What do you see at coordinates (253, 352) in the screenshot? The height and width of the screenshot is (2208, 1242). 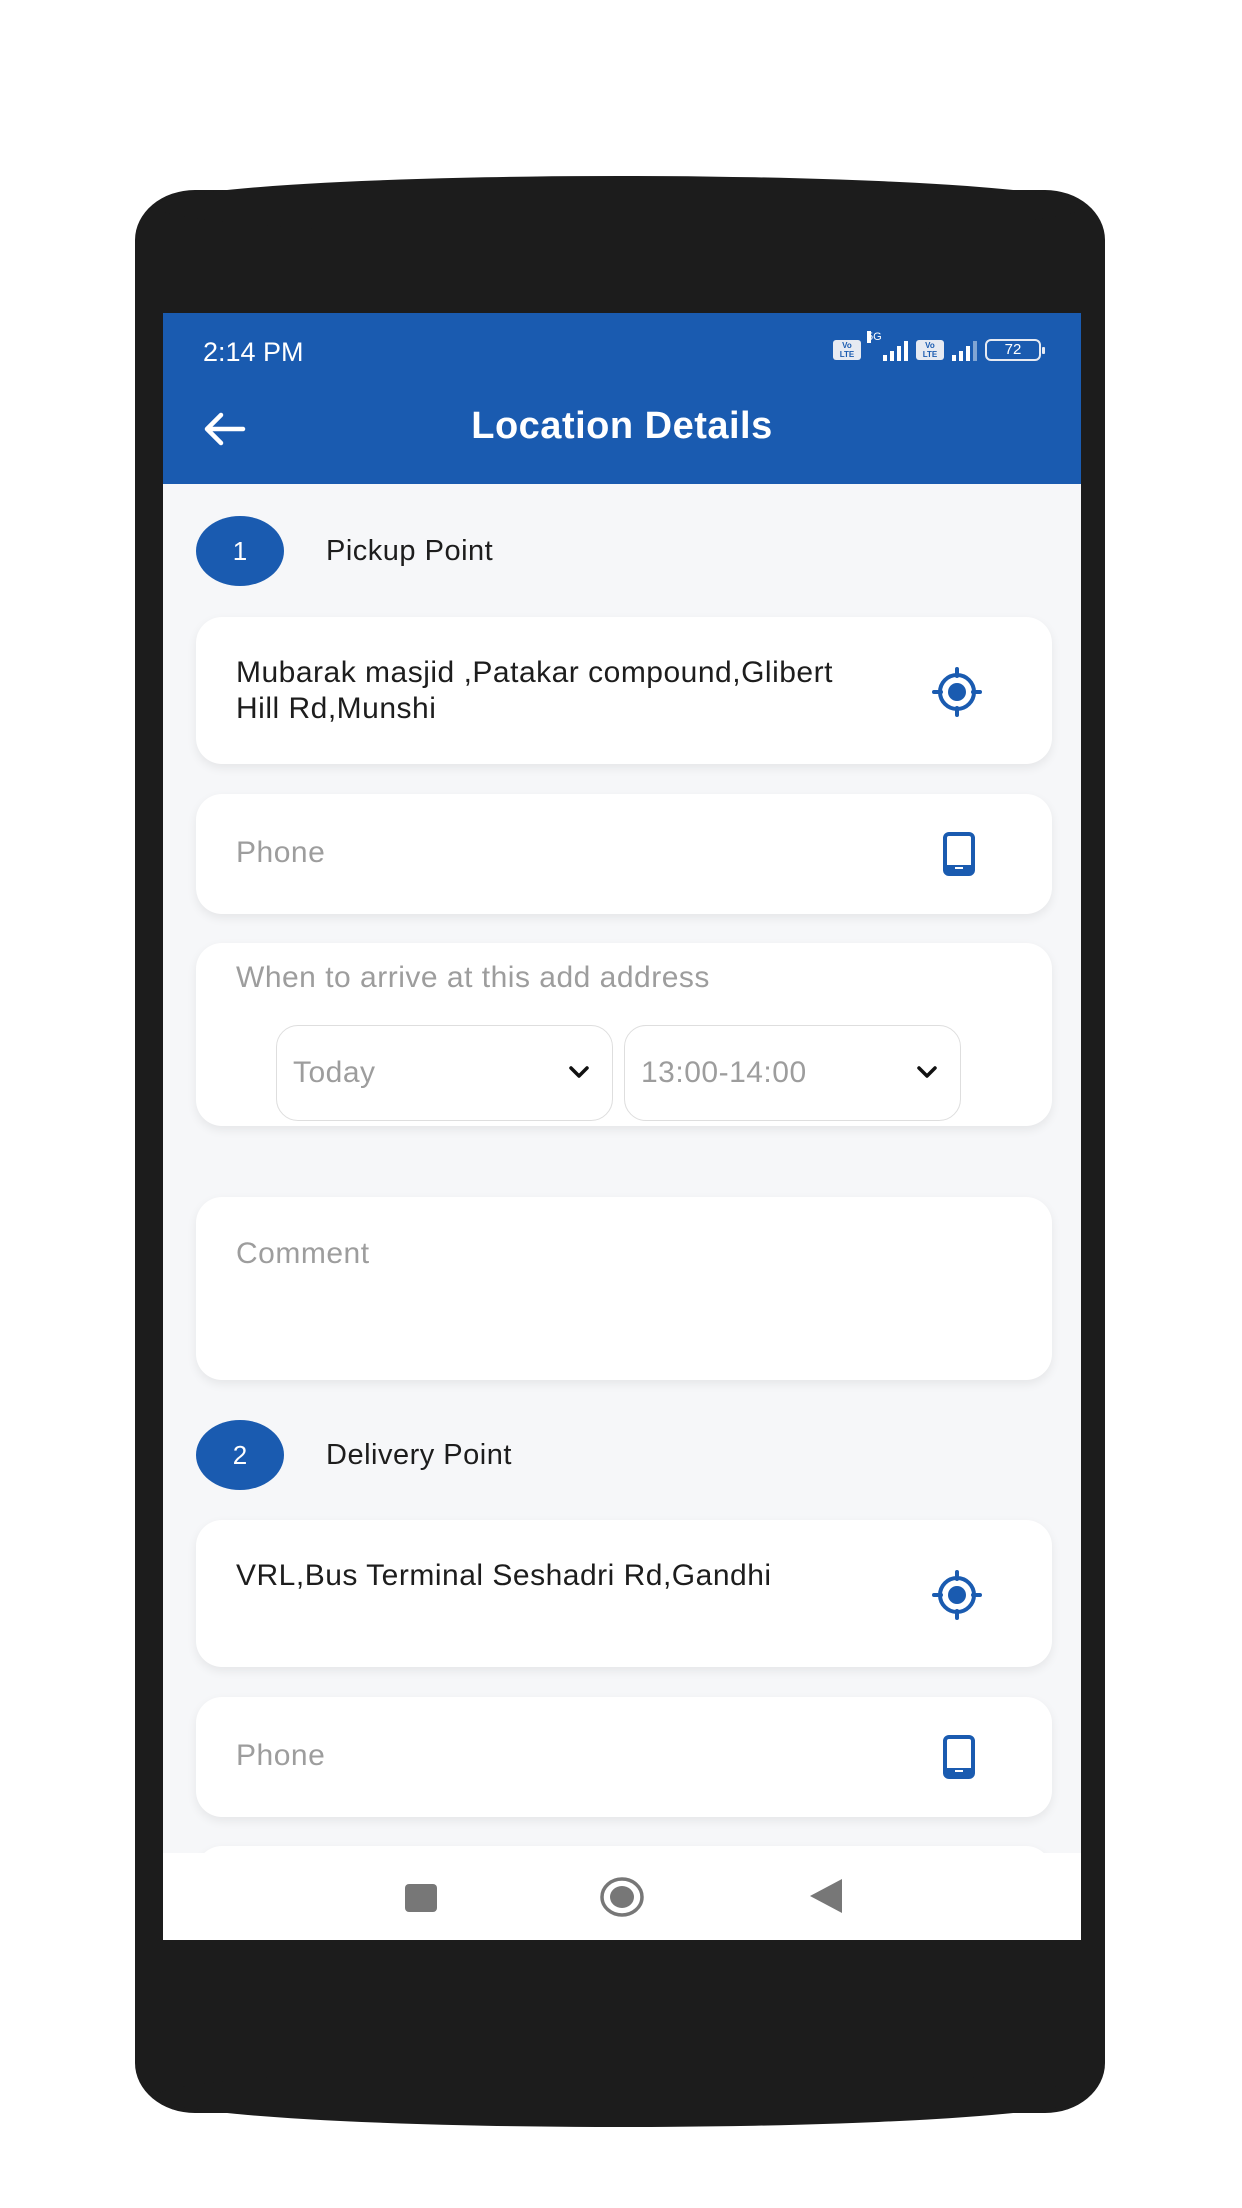 I see `status-time: 2:14 PM` at bounding box center [253, 352].